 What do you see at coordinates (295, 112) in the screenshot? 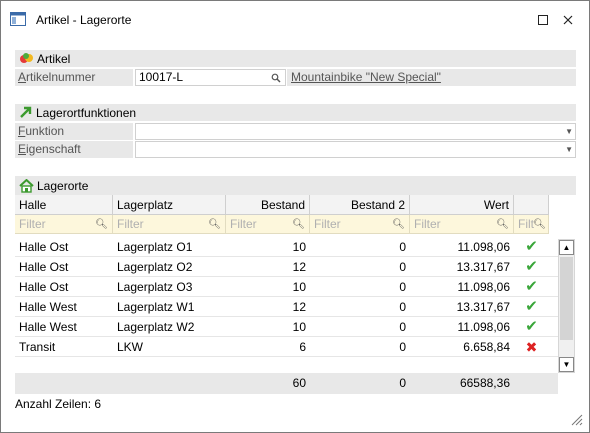
I see `lagerortfunktionen-section-header: Lagerortfunktionen` at bounding box center [295, 112].